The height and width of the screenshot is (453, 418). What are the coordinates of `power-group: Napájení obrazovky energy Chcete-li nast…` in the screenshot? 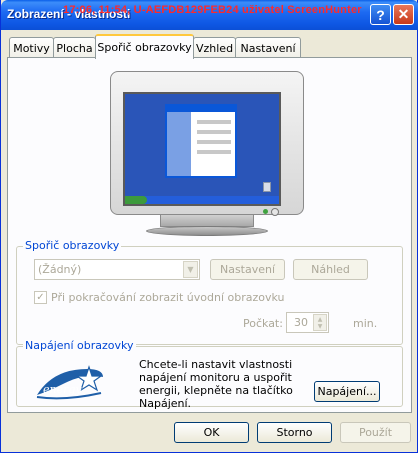 It's located at (209, 374).